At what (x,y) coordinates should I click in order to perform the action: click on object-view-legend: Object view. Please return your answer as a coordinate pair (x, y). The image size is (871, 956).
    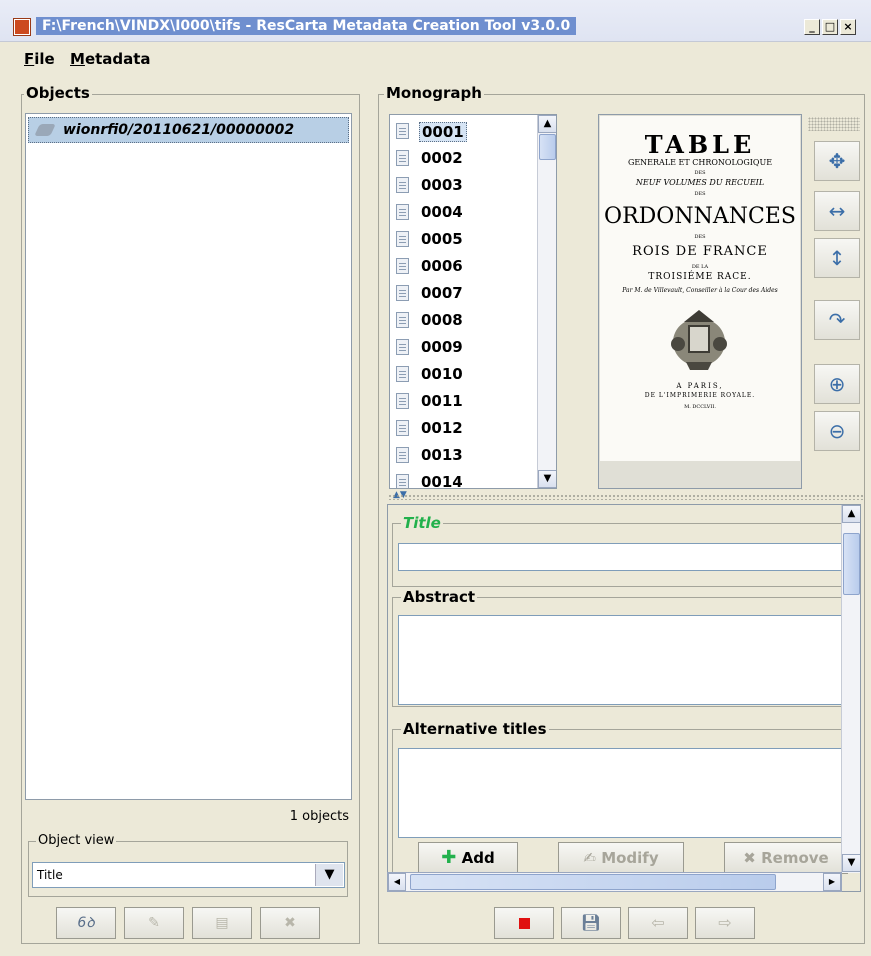
    Looking at the image, I should click on (76, 840).